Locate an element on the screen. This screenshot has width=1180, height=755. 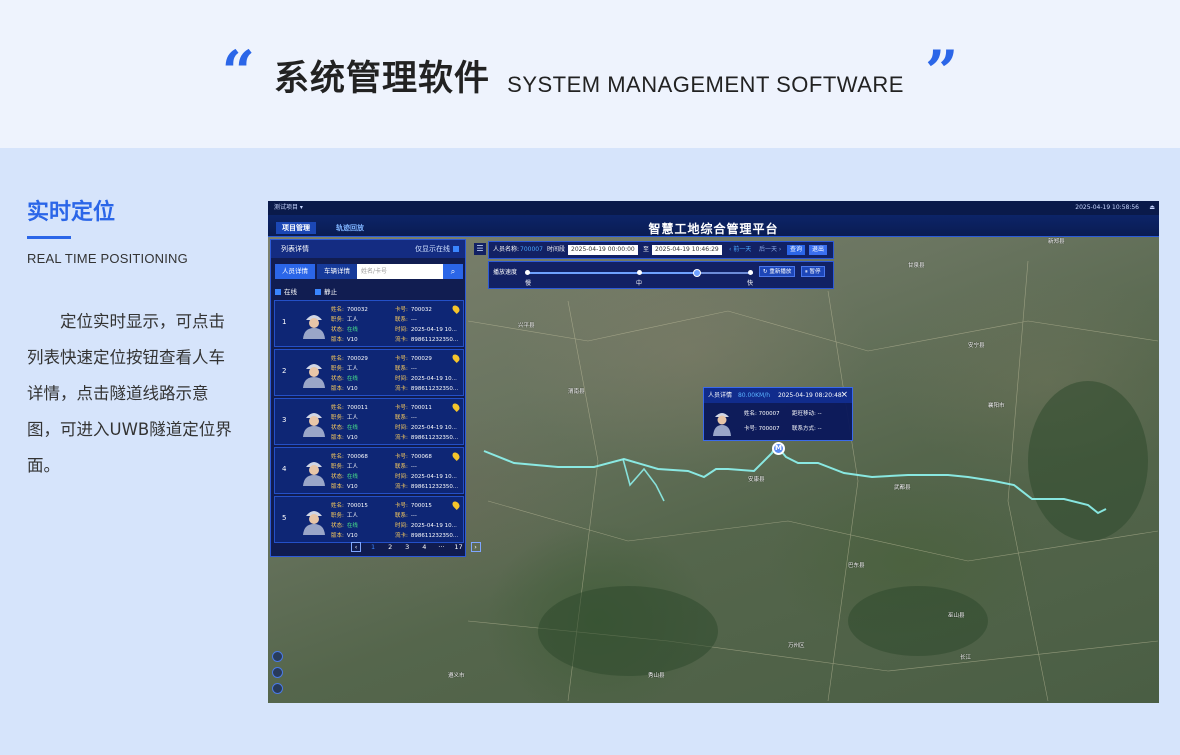
query-button: 查询 is located at coordinates (796, 250).